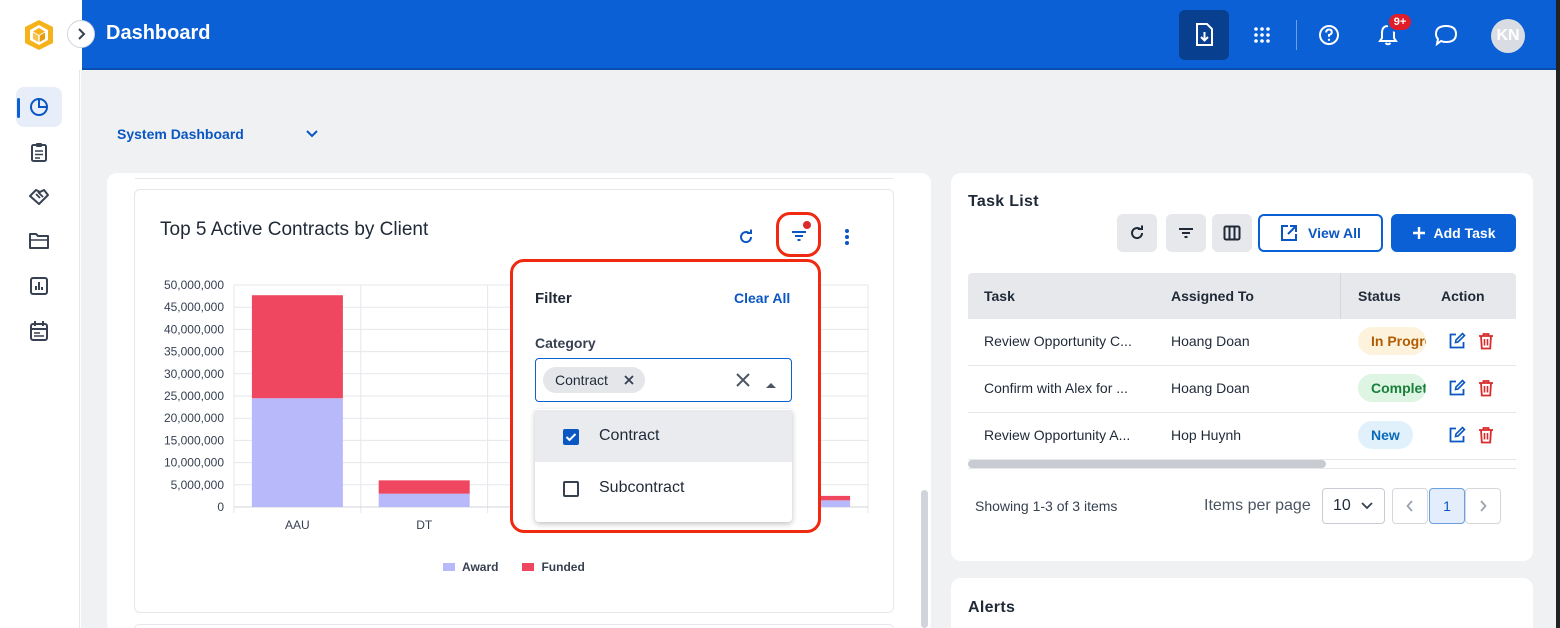 Image resolution: width=1560 pixels, height=628 pixels. I want to click on previous-page-button, so click(1410, 506).